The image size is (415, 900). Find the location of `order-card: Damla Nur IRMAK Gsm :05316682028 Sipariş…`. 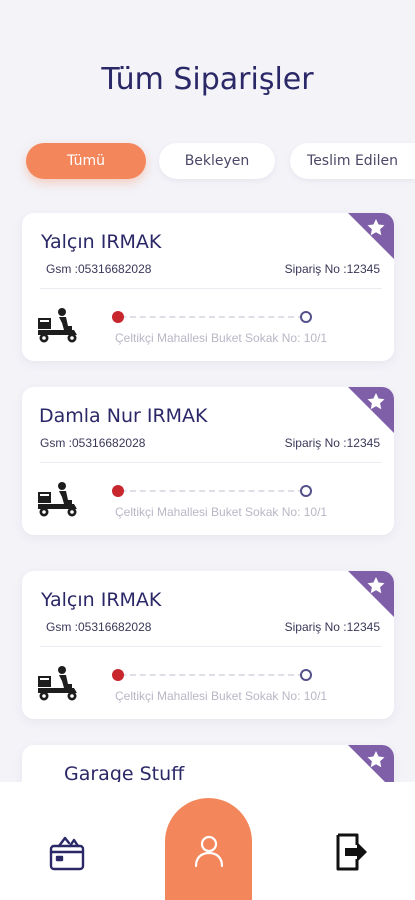

order-card: Damla Nur IRMAK Gsm :05316682028 Sipariş… is located at coordinates (208, 461).